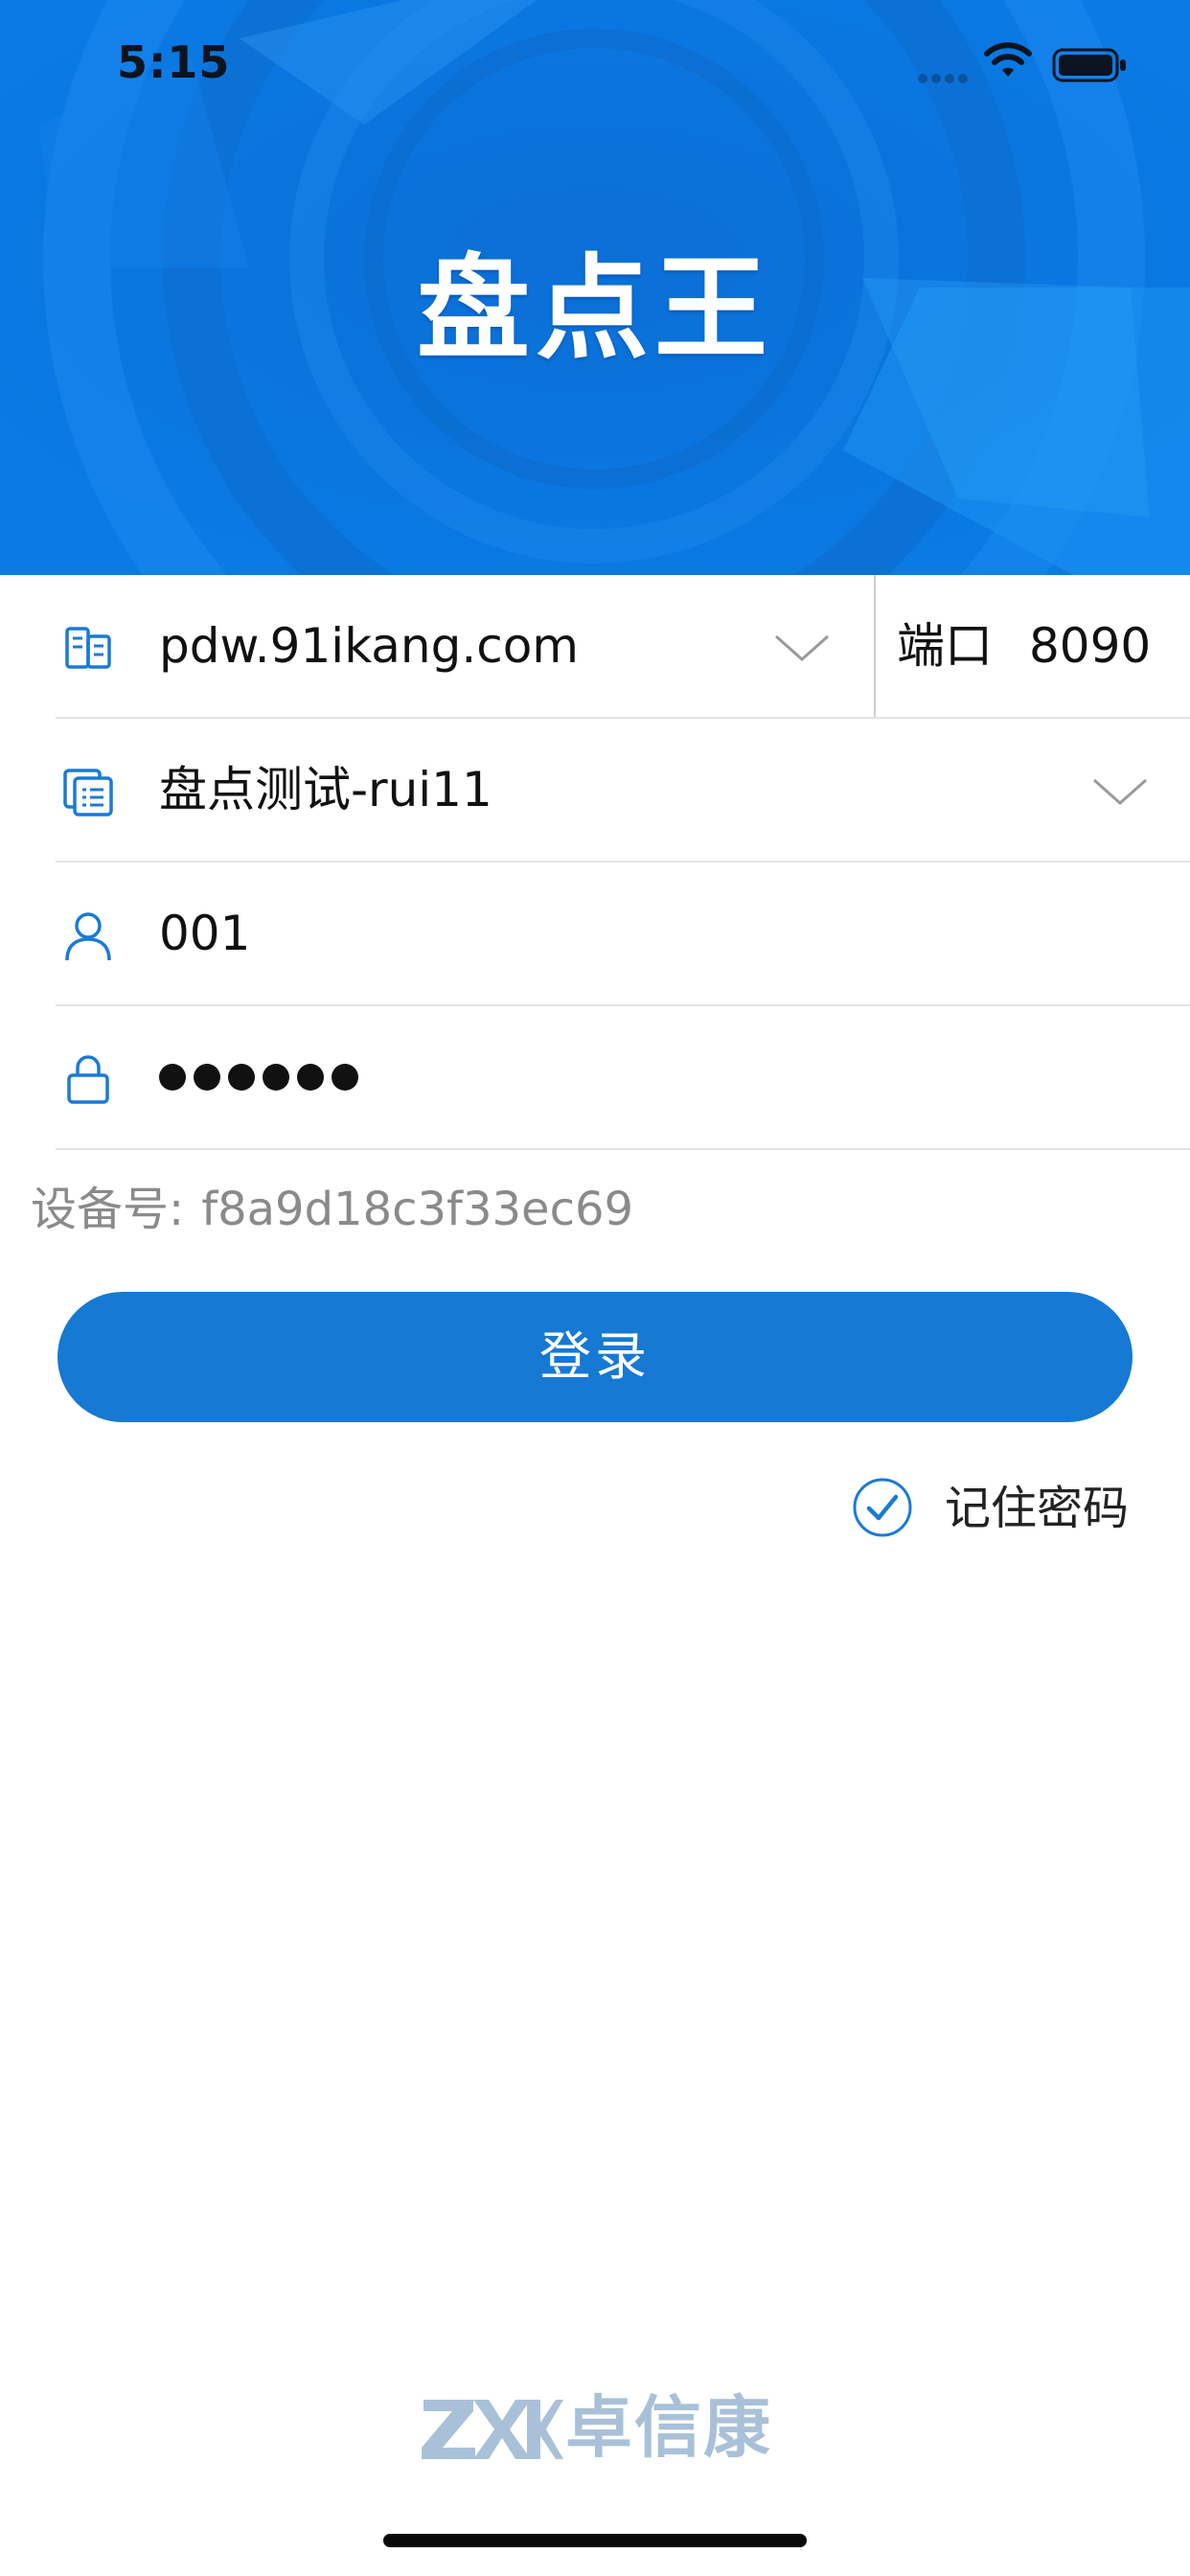 The width and height of the screenshot is (1190, 2576). Describe the element at coordinates (1038, 1508) in the screenshot. I see `remember-password-label: 记住密码` at that location.